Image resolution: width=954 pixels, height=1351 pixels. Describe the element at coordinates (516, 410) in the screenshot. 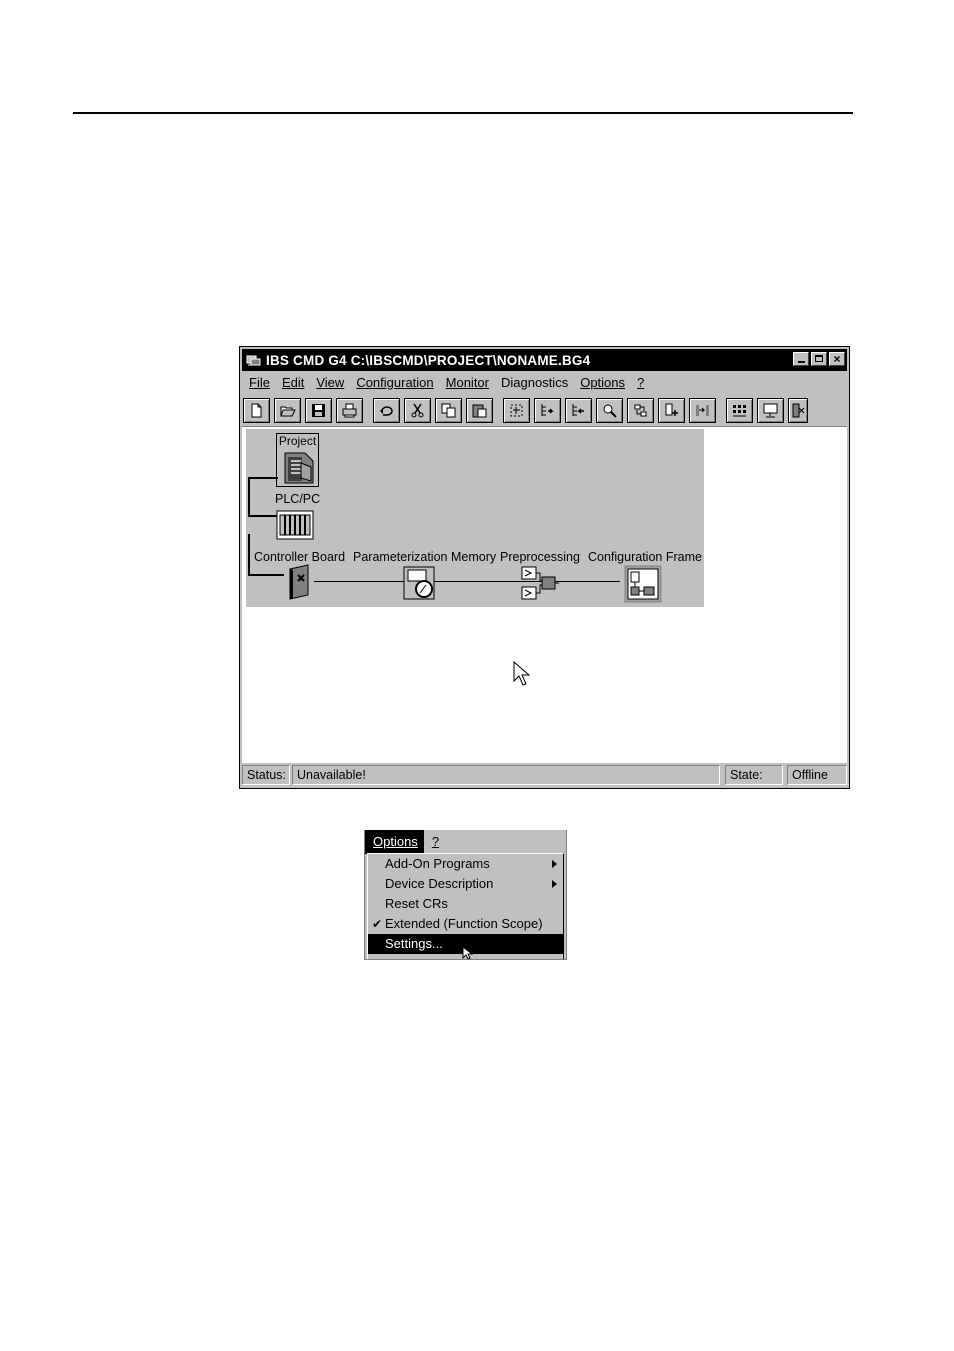

I see `select-icon` at that location.